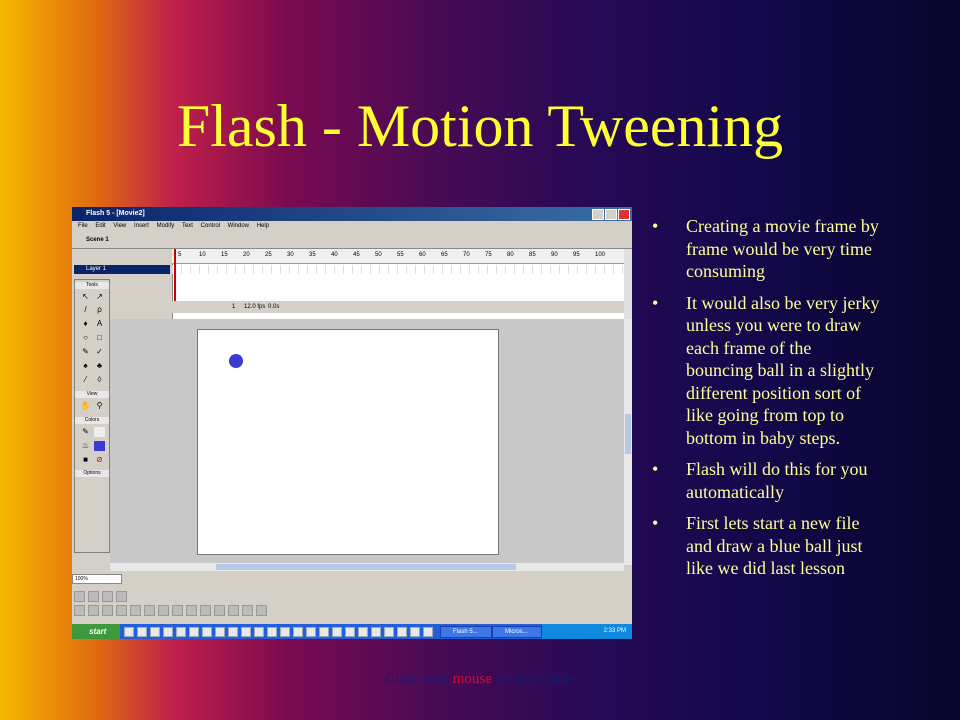 This screenshot has height=720, width=960. Describe the element at coordinates (352, 241) in the screenshot. I see `scene-bar: Scene 1` at that location.